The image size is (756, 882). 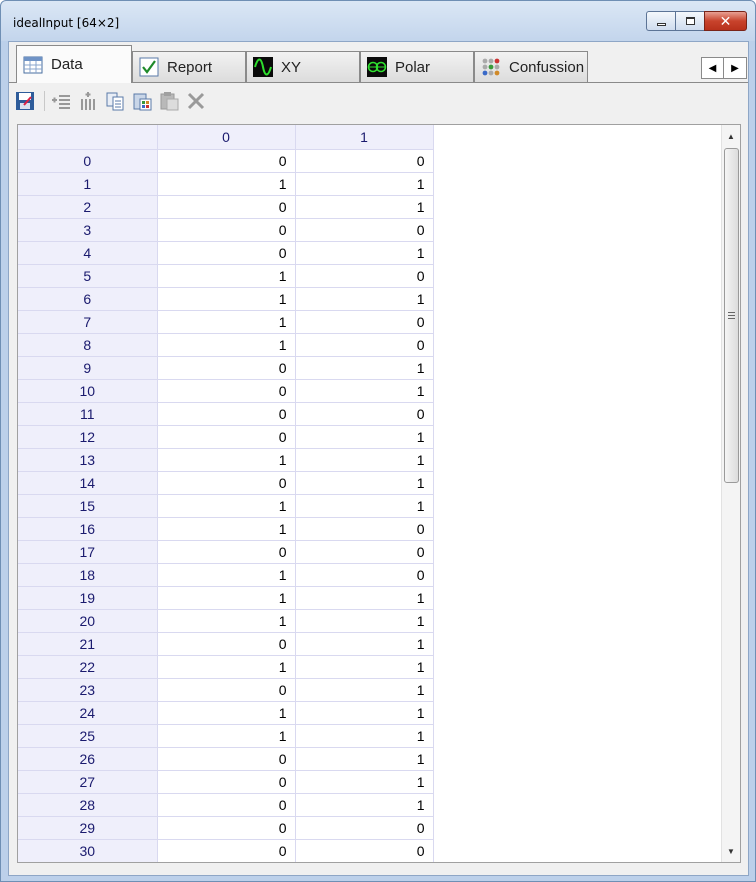 I want to click on row-header: 1, so click(x=88, y=184).